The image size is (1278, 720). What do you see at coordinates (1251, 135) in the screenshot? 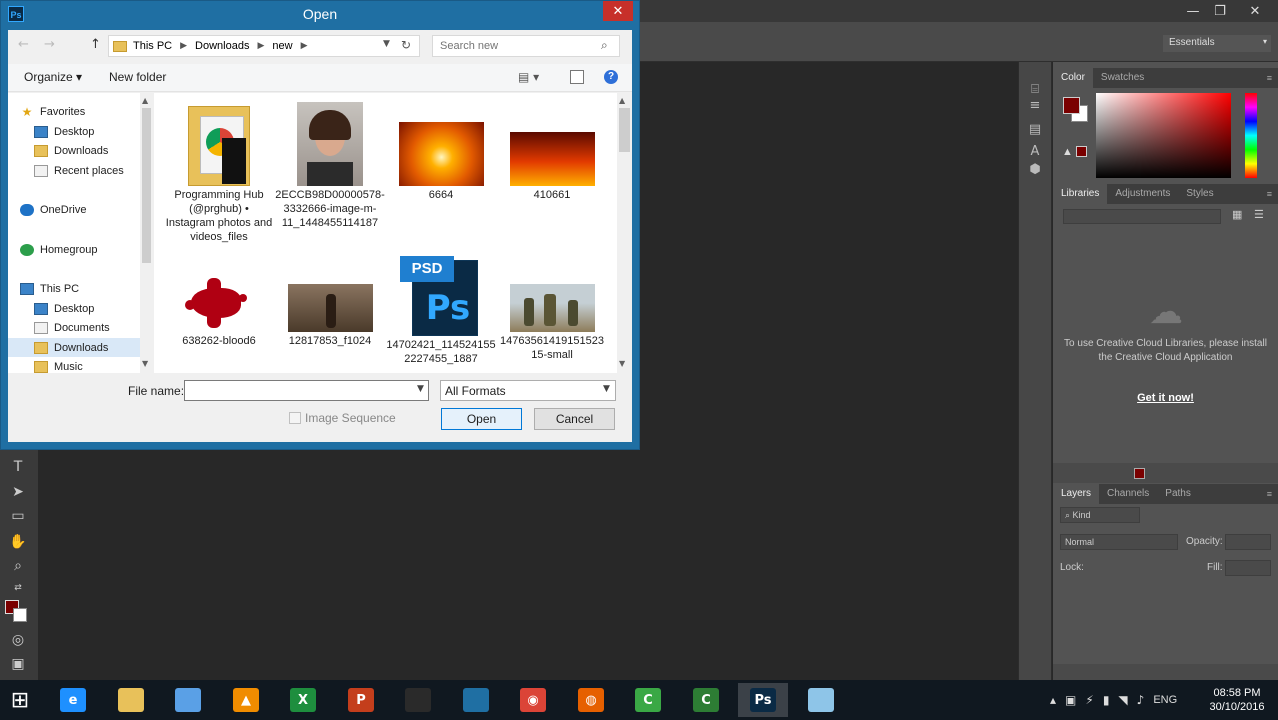
I see `hue-slider` at bounding box center [1251, 135].